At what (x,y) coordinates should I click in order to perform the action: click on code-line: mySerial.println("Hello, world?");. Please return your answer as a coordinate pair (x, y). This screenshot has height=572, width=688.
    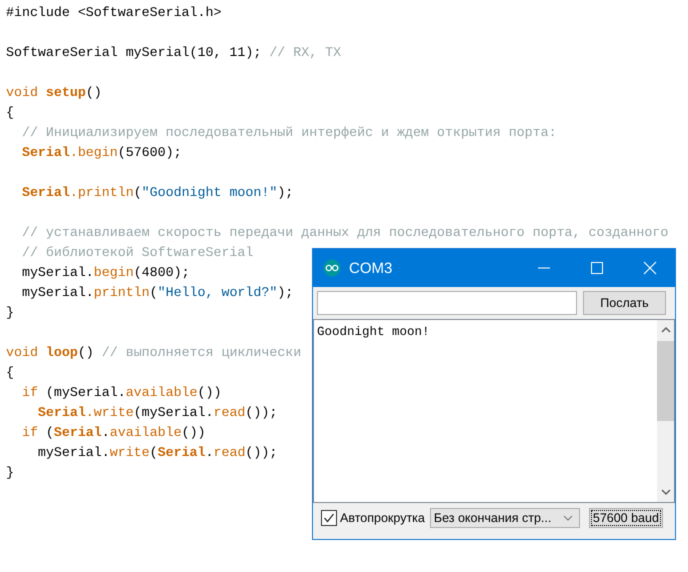
    Looking at the image, I should click on (157, 293).